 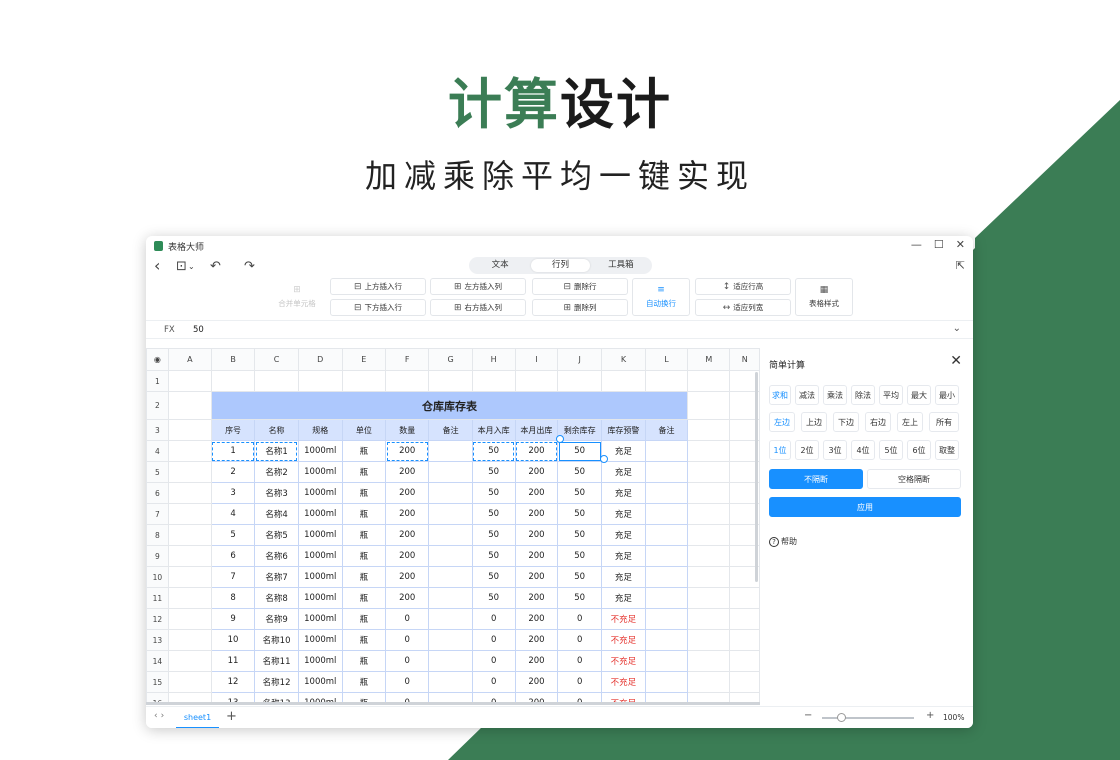 I want to click on save-icon: ⊡, so click(x=181, y=266).